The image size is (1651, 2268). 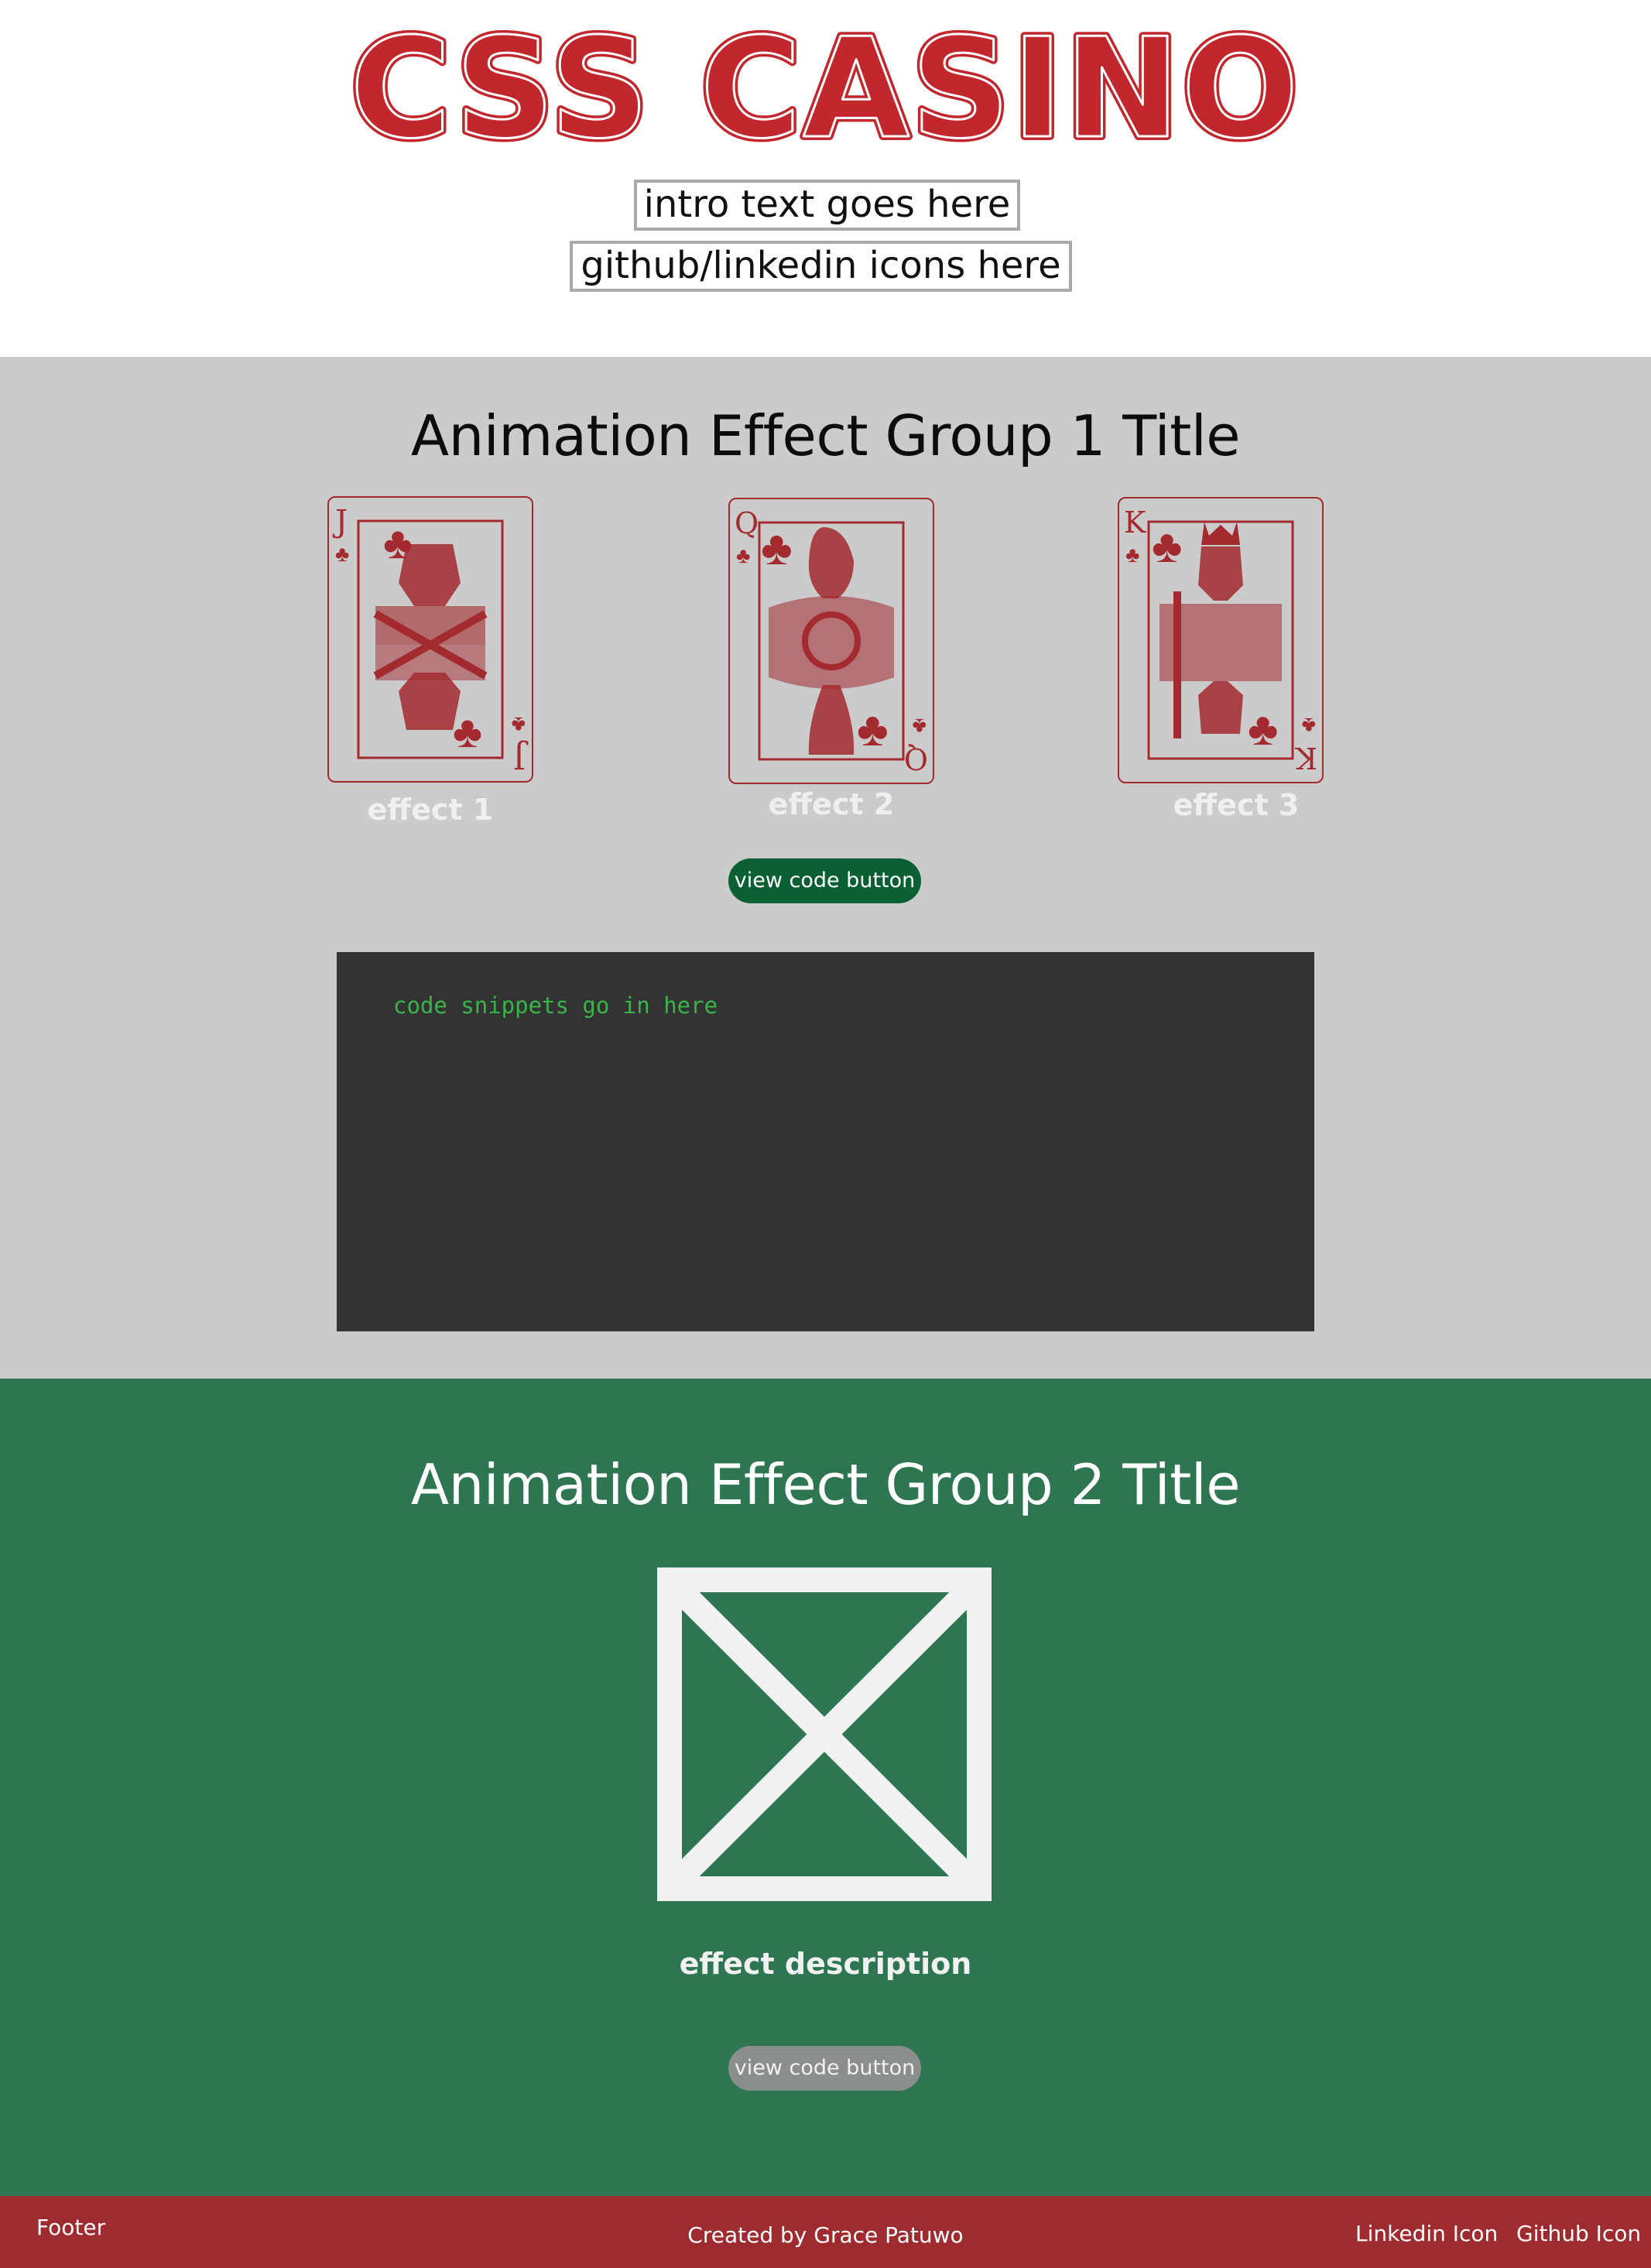 I want to click on king-card-face-icon: K ♣ ♣ ♣ K ♣, so click(x=1220, y=640).